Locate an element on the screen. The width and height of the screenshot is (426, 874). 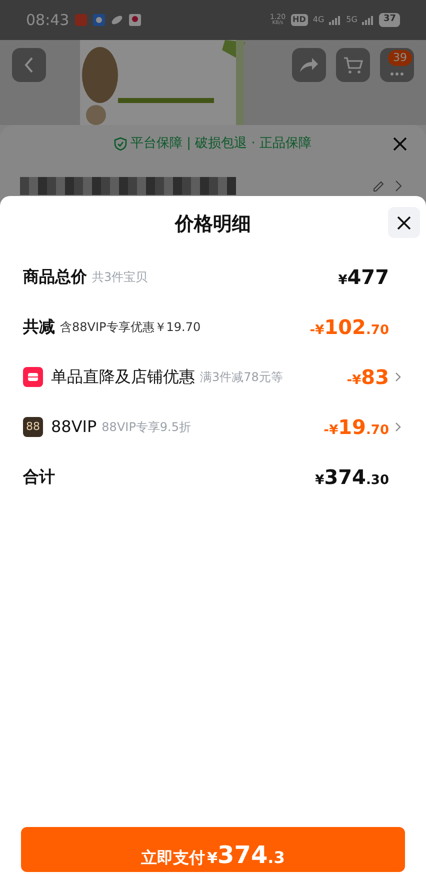
battery-level: 37 is located at coordinates (389, 20).